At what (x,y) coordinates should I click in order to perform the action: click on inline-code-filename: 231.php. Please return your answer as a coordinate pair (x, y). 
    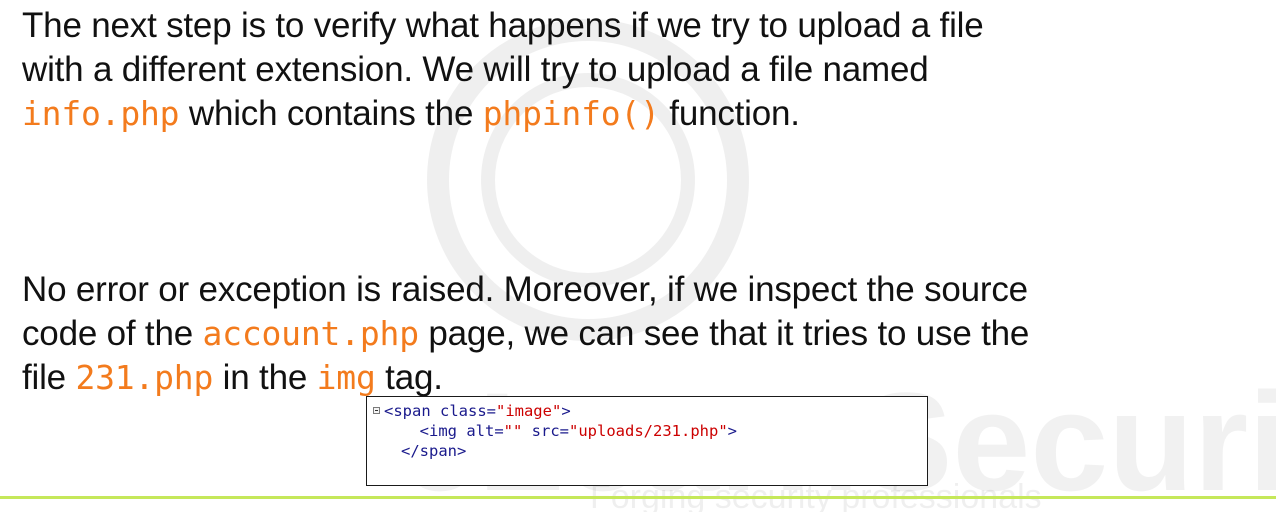
    Looking at the image, I should click on (144, 377).